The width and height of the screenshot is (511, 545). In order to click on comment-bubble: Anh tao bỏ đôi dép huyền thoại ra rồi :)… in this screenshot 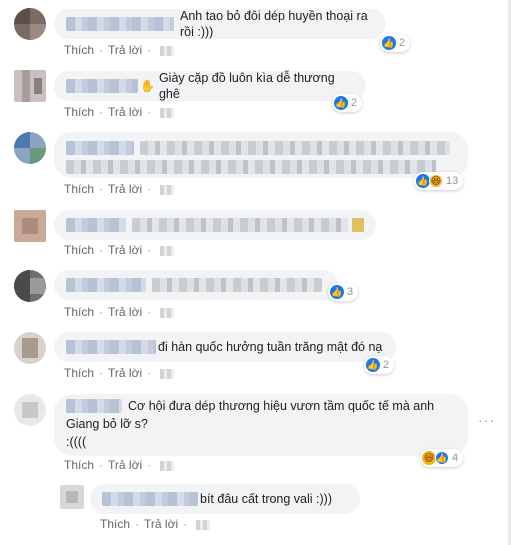, I will do `click(220, 24)`.